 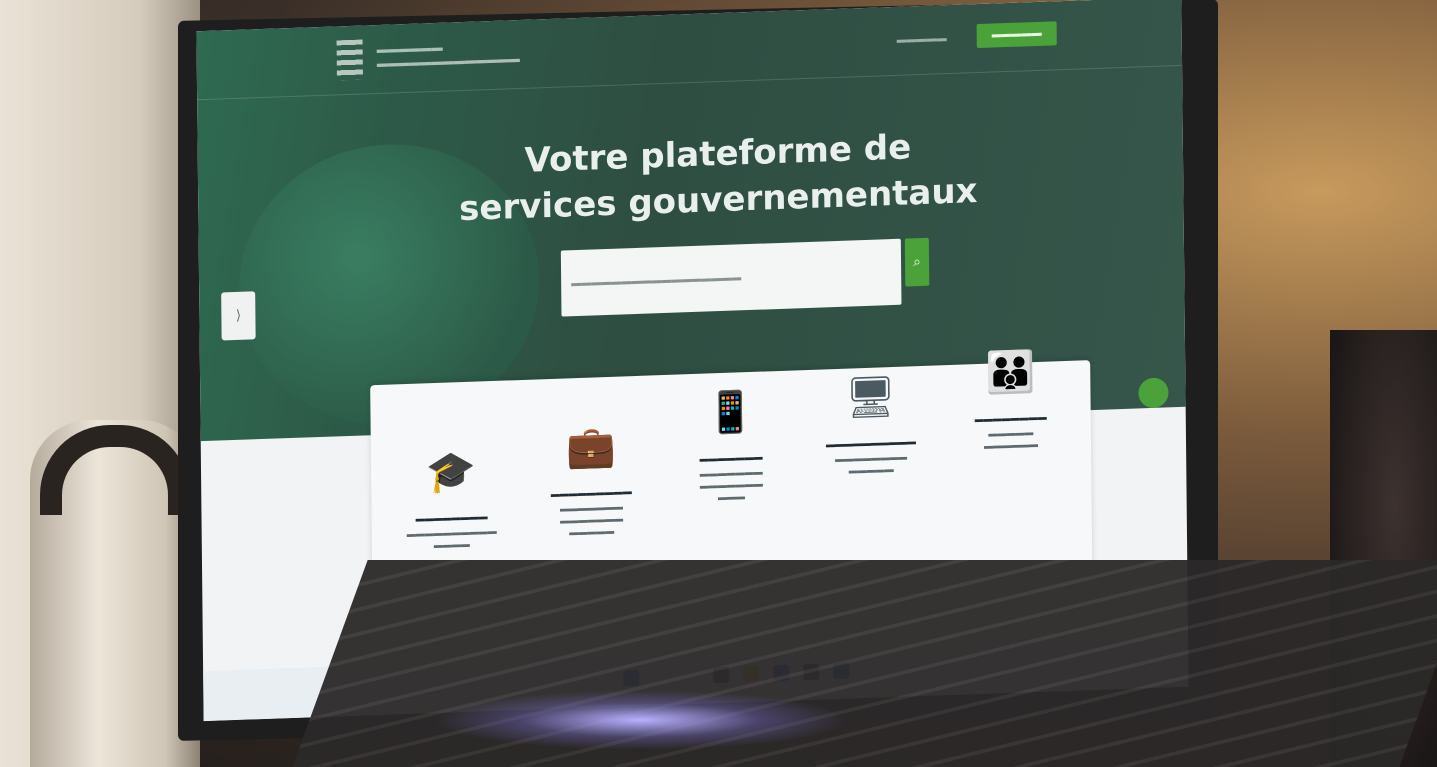 What do you see at coordinates (640, 720) in the screenshot?
I see `keyboard-backlight` at bounding box center [640, 720].